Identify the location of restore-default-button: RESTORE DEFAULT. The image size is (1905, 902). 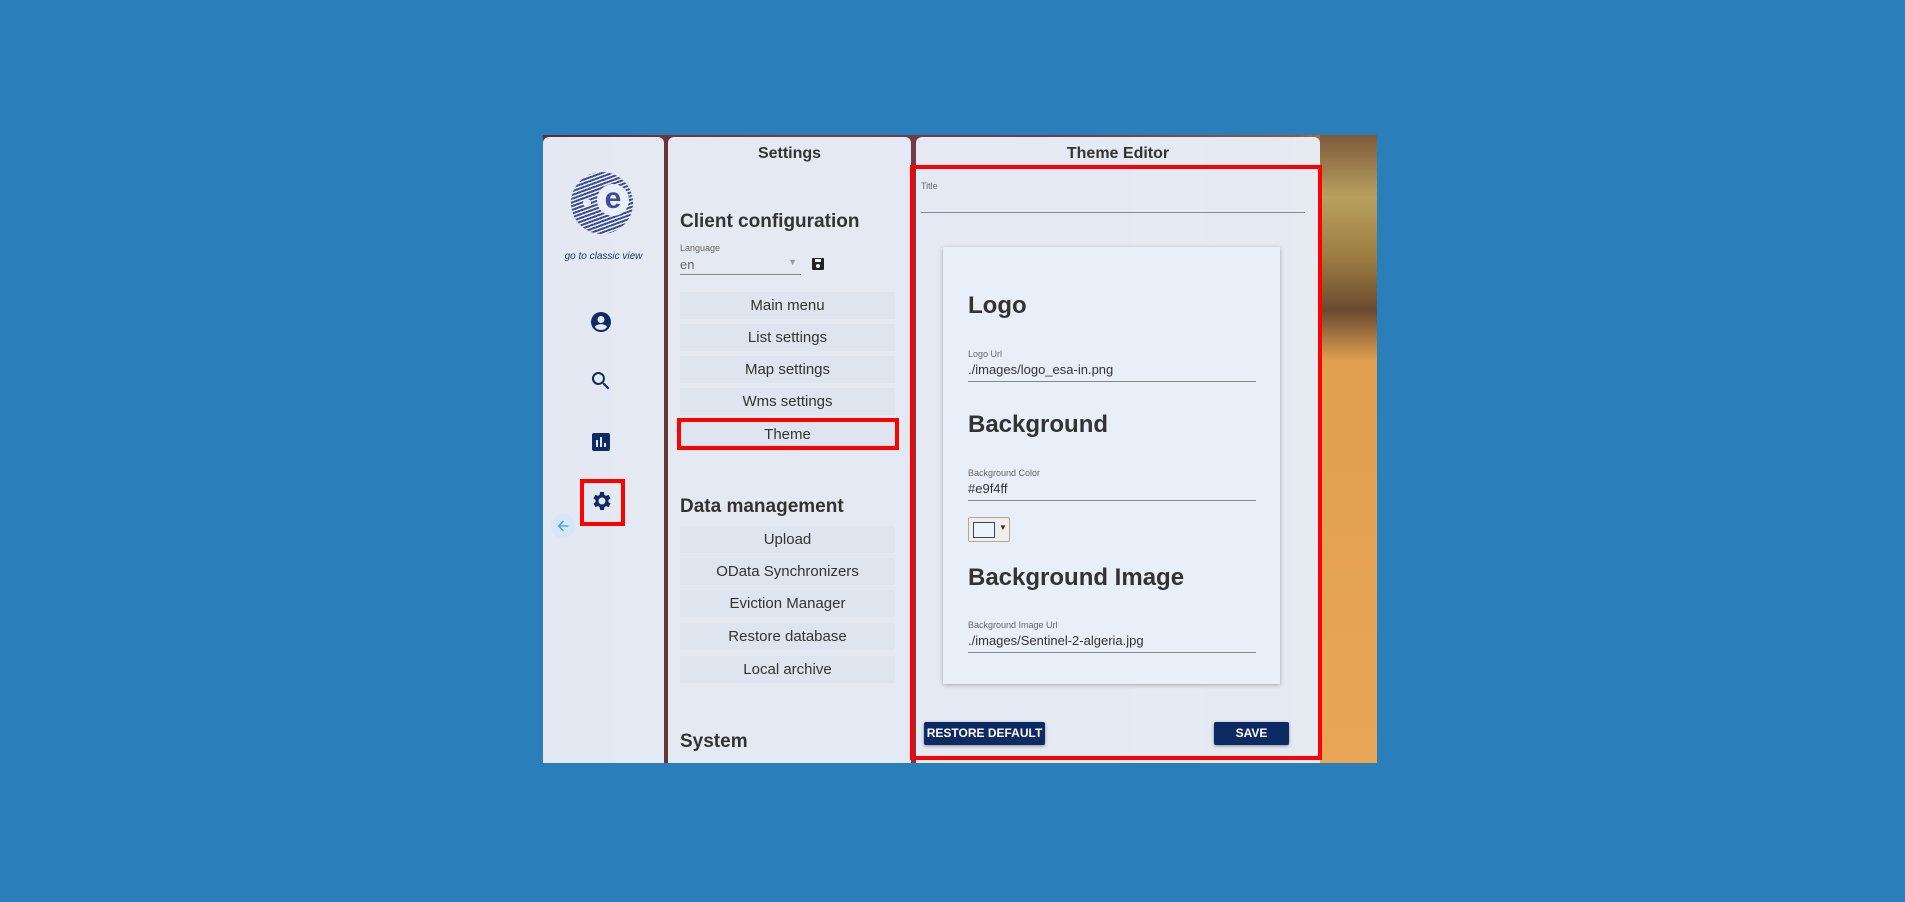
(984, 733).